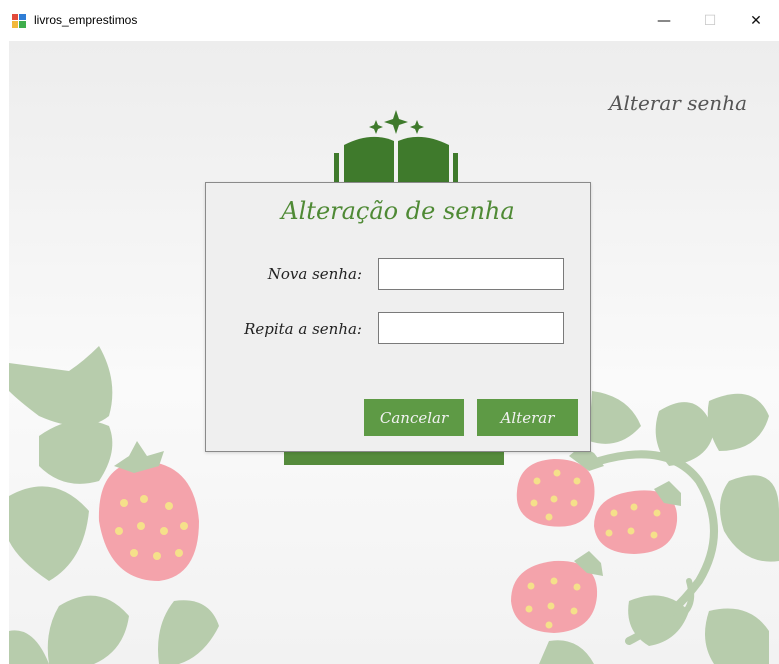 The height and width of the screenshot is (664, 779). What do you see at coordinates (314, 274) in the screenshot?
I see `new-password-label: Nova senha:` at bounding box center [314, 274].